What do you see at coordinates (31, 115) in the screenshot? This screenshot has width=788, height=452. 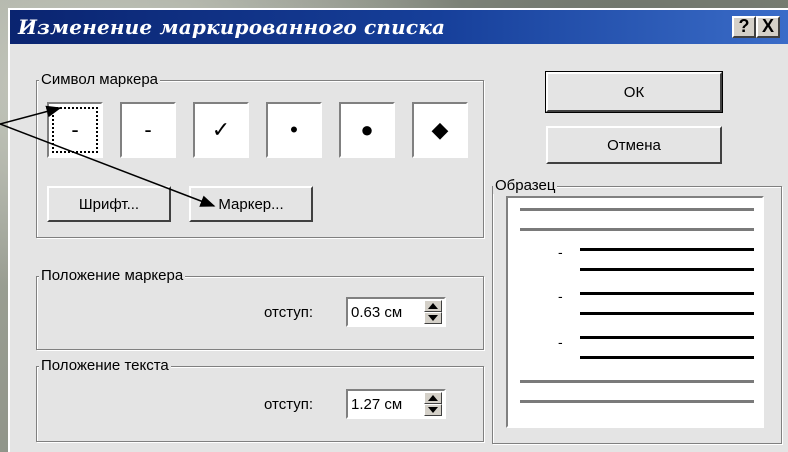 I see `arrow-to-first-bullet` at bounding box center [31, 115].